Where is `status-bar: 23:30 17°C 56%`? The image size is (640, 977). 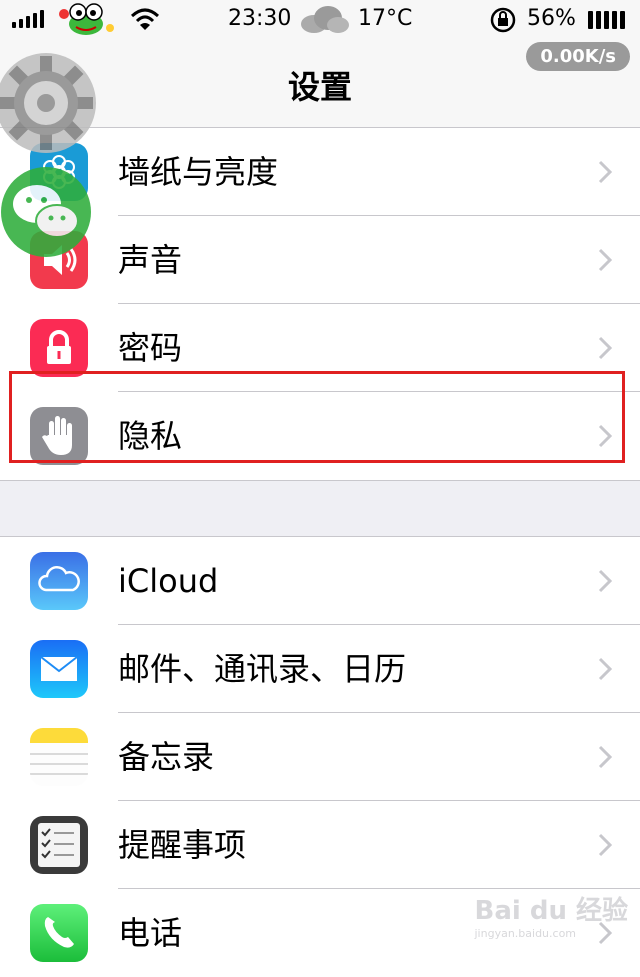
status-bar: 23:30 17°C 56% is located at coordinates (320, 20).